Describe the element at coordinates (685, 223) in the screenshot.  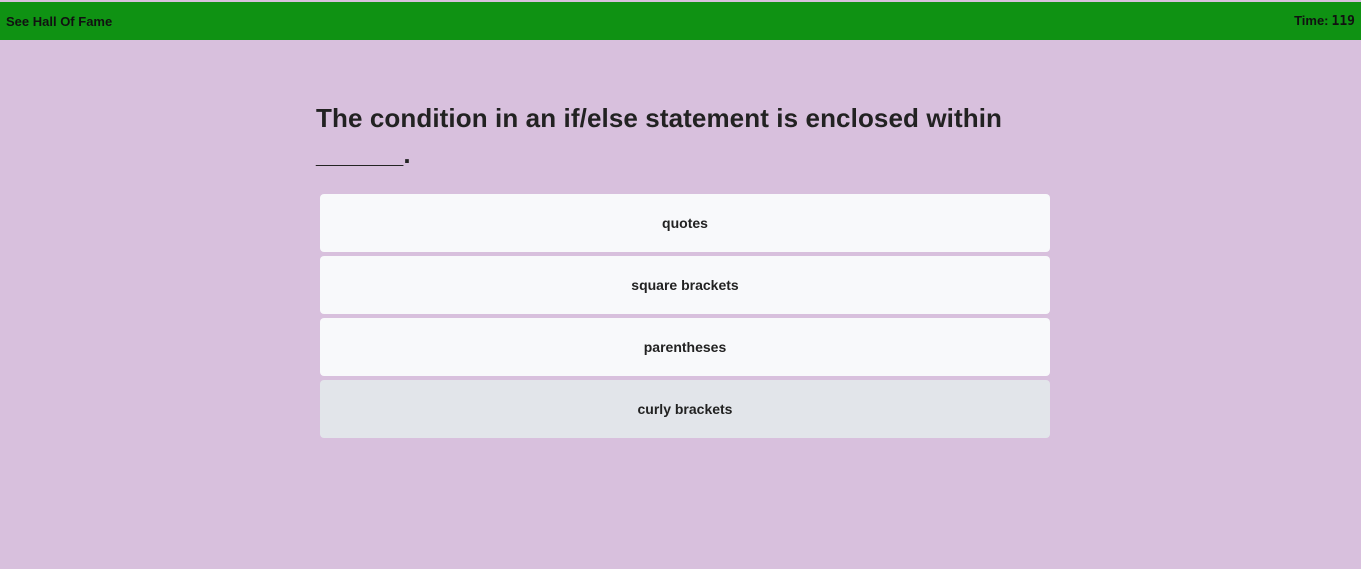
I see `answer-choice-quotes: quotes` at that location.